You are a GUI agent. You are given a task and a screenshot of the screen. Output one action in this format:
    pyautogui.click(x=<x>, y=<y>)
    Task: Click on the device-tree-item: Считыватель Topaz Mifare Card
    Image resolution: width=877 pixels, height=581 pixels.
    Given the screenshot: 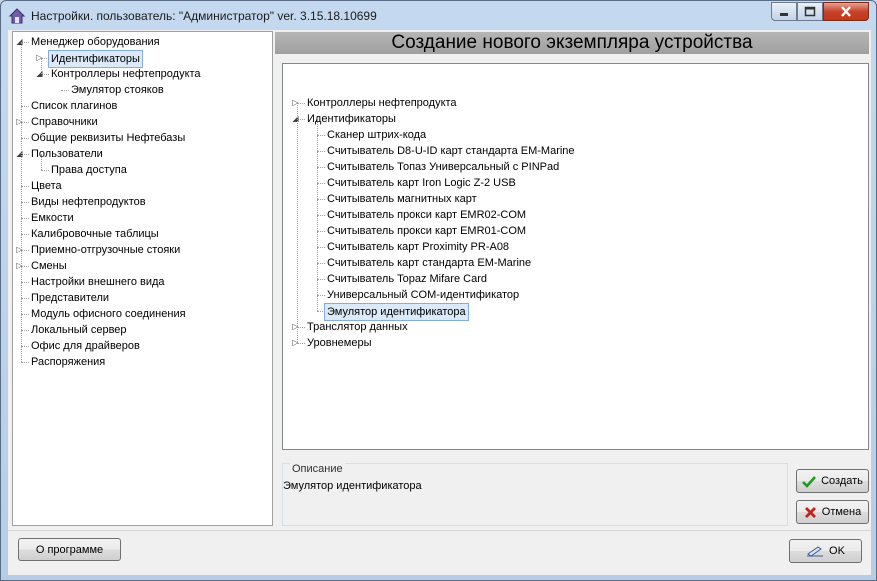 What is the action you would take?
    pyautogui.click(x=407, y=279)
    